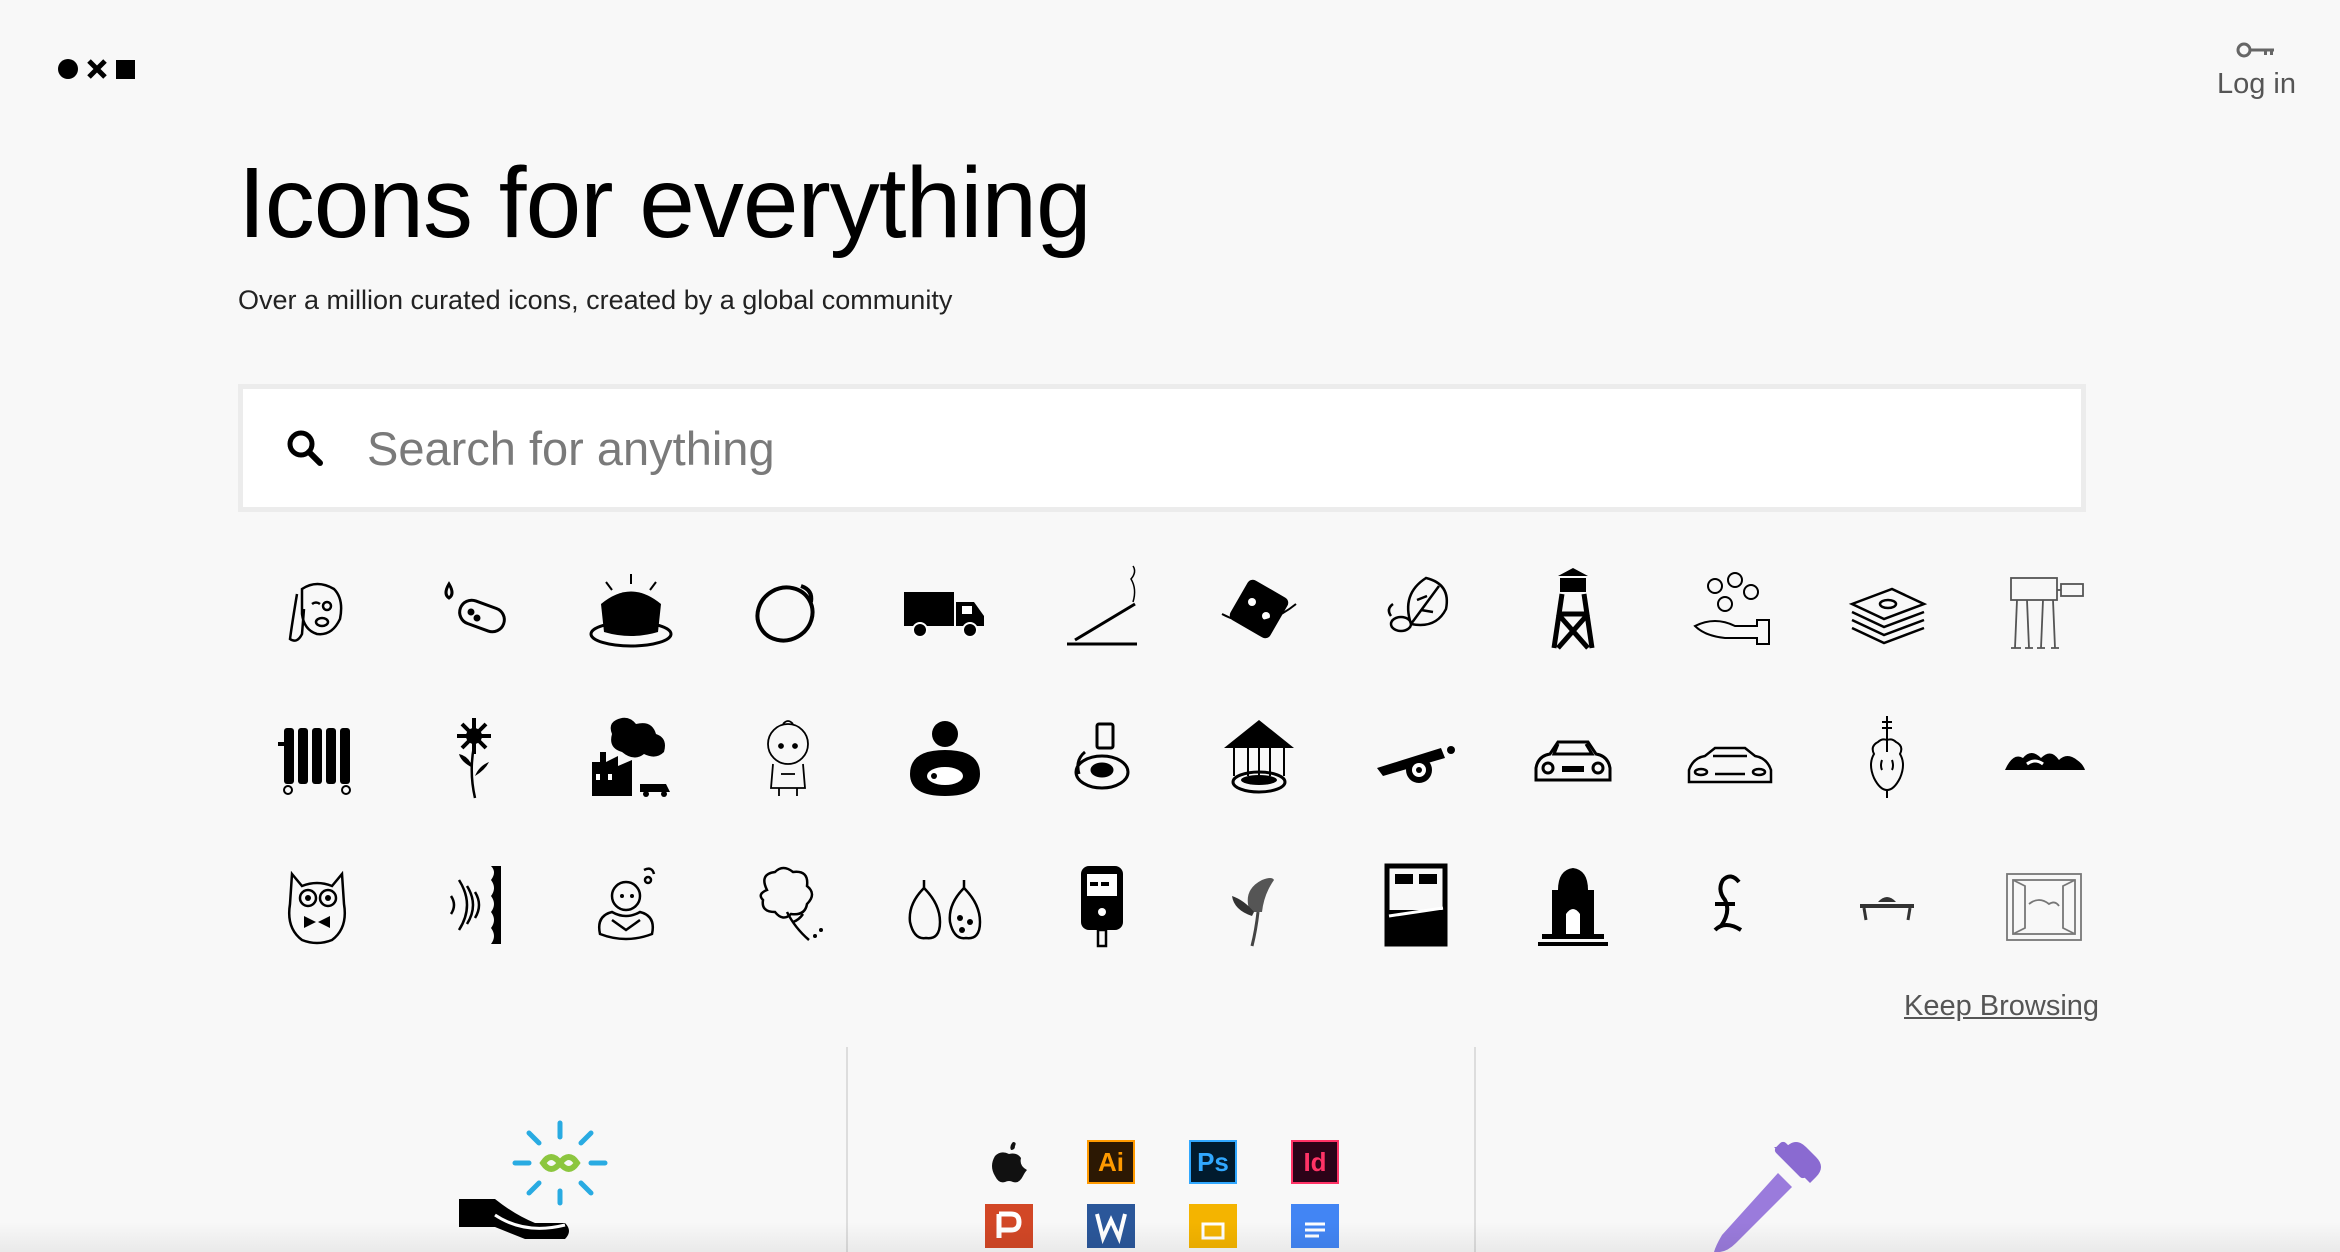  Describe the element at coordinates (1415, 764) in the screenshot. I see `cannon-icon` at that location.